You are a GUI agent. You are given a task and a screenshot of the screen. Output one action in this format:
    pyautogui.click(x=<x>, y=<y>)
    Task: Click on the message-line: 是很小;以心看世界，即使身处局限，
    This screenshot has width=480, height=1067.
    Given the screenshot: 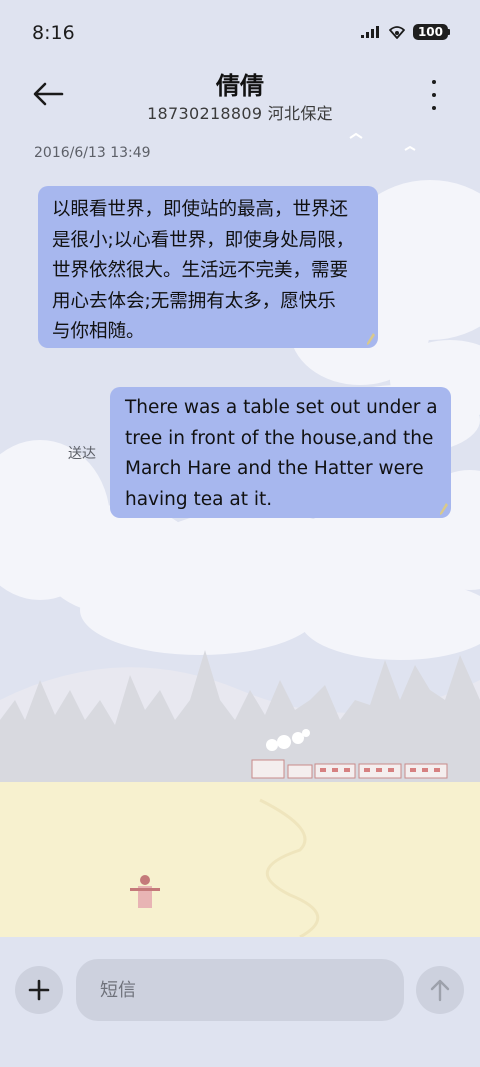 What is the action you would take?
    pyautogui.click(x=203, y=240)
    